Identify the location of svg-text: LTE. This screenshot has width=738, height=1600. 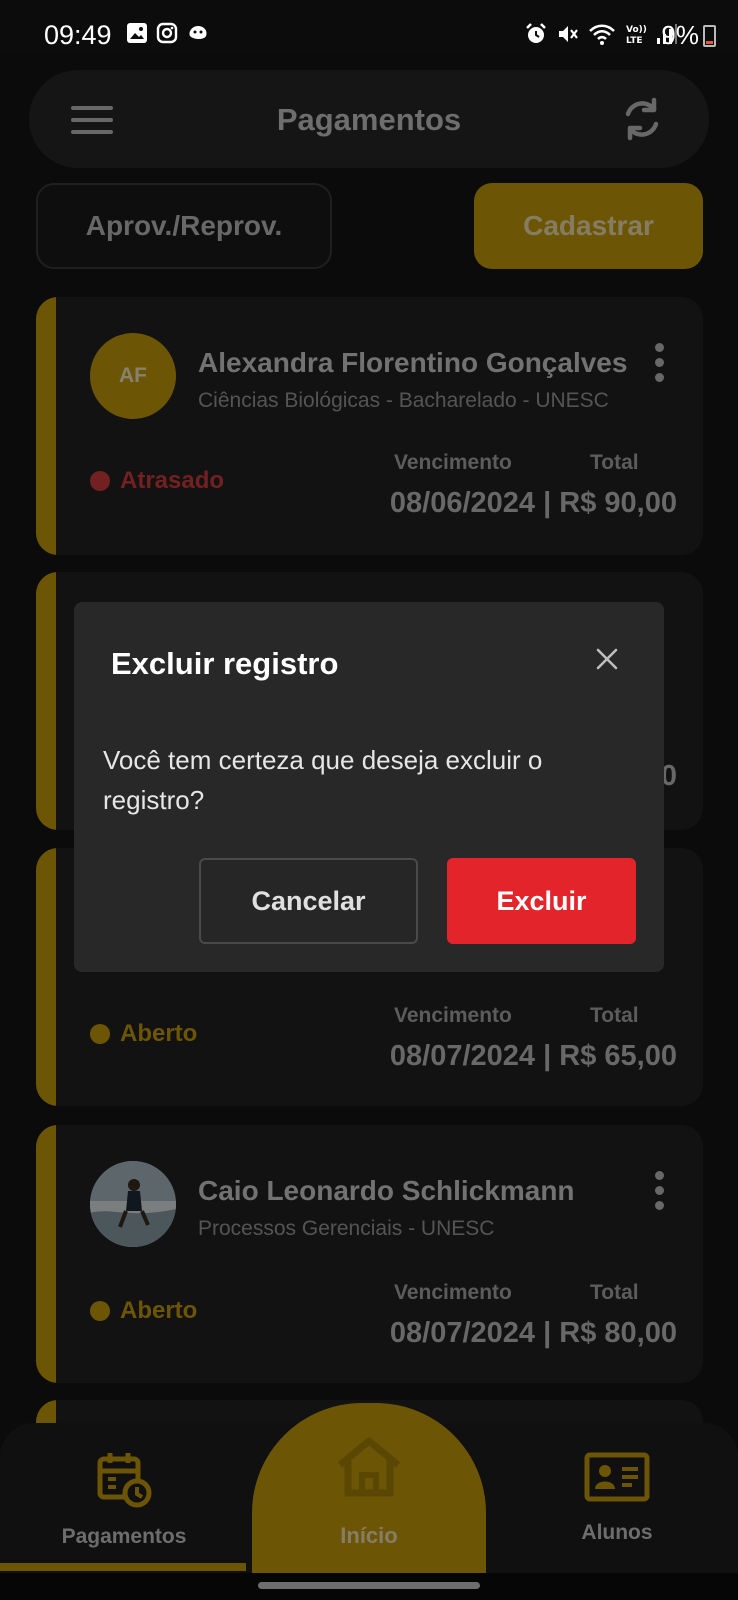
(634, 41).